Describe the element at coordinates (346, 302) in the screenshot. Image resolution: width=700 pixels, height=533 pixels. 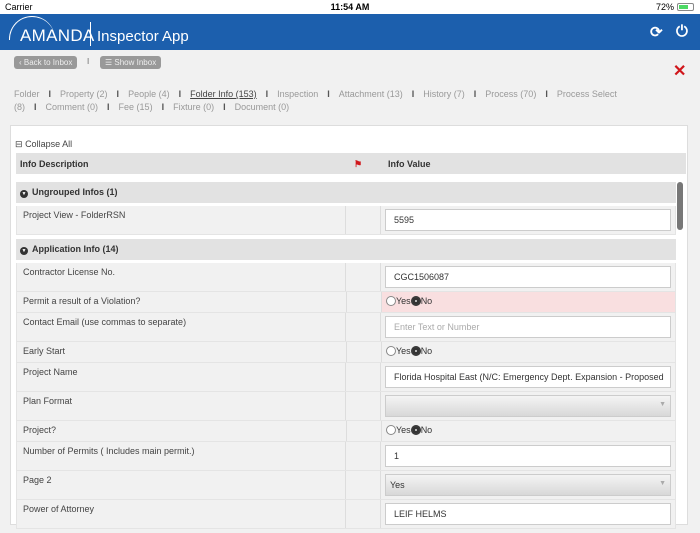
I see `table-row: Permit a result of a Violation? Yes No` at that location.